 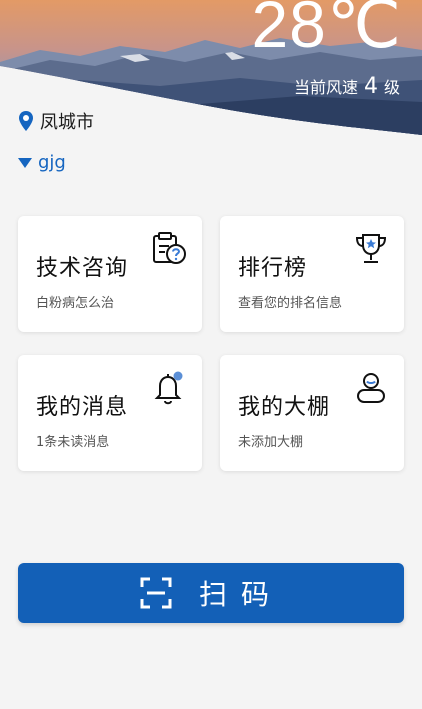 I want to click on bell-icon, so click(x=168, y=388).